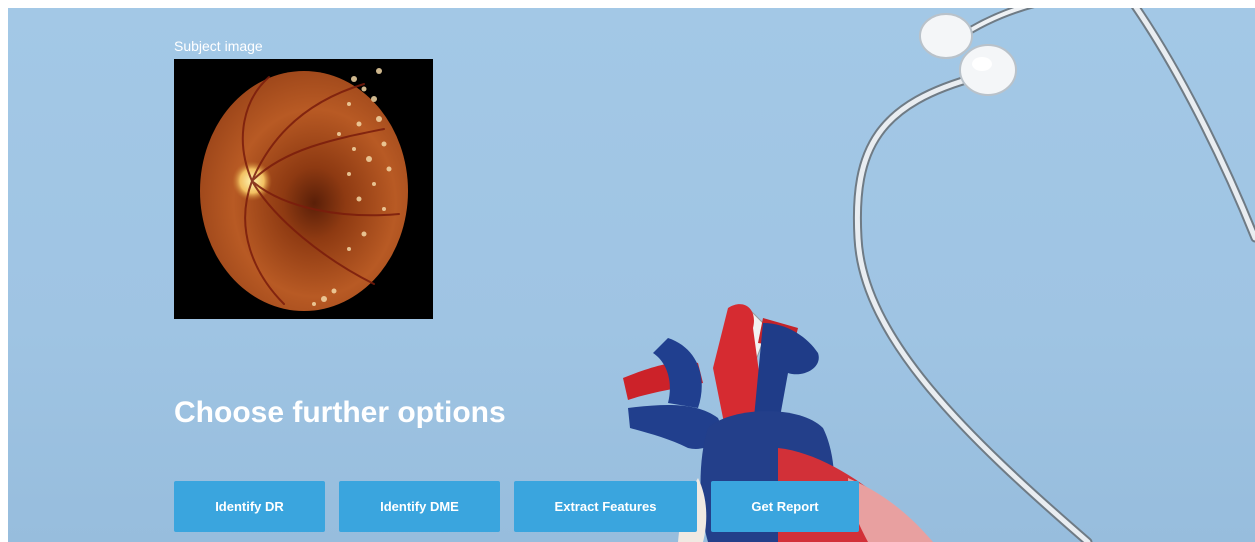 The image size is (1255, 542). I want to click on subject-image, so click(303, 189).